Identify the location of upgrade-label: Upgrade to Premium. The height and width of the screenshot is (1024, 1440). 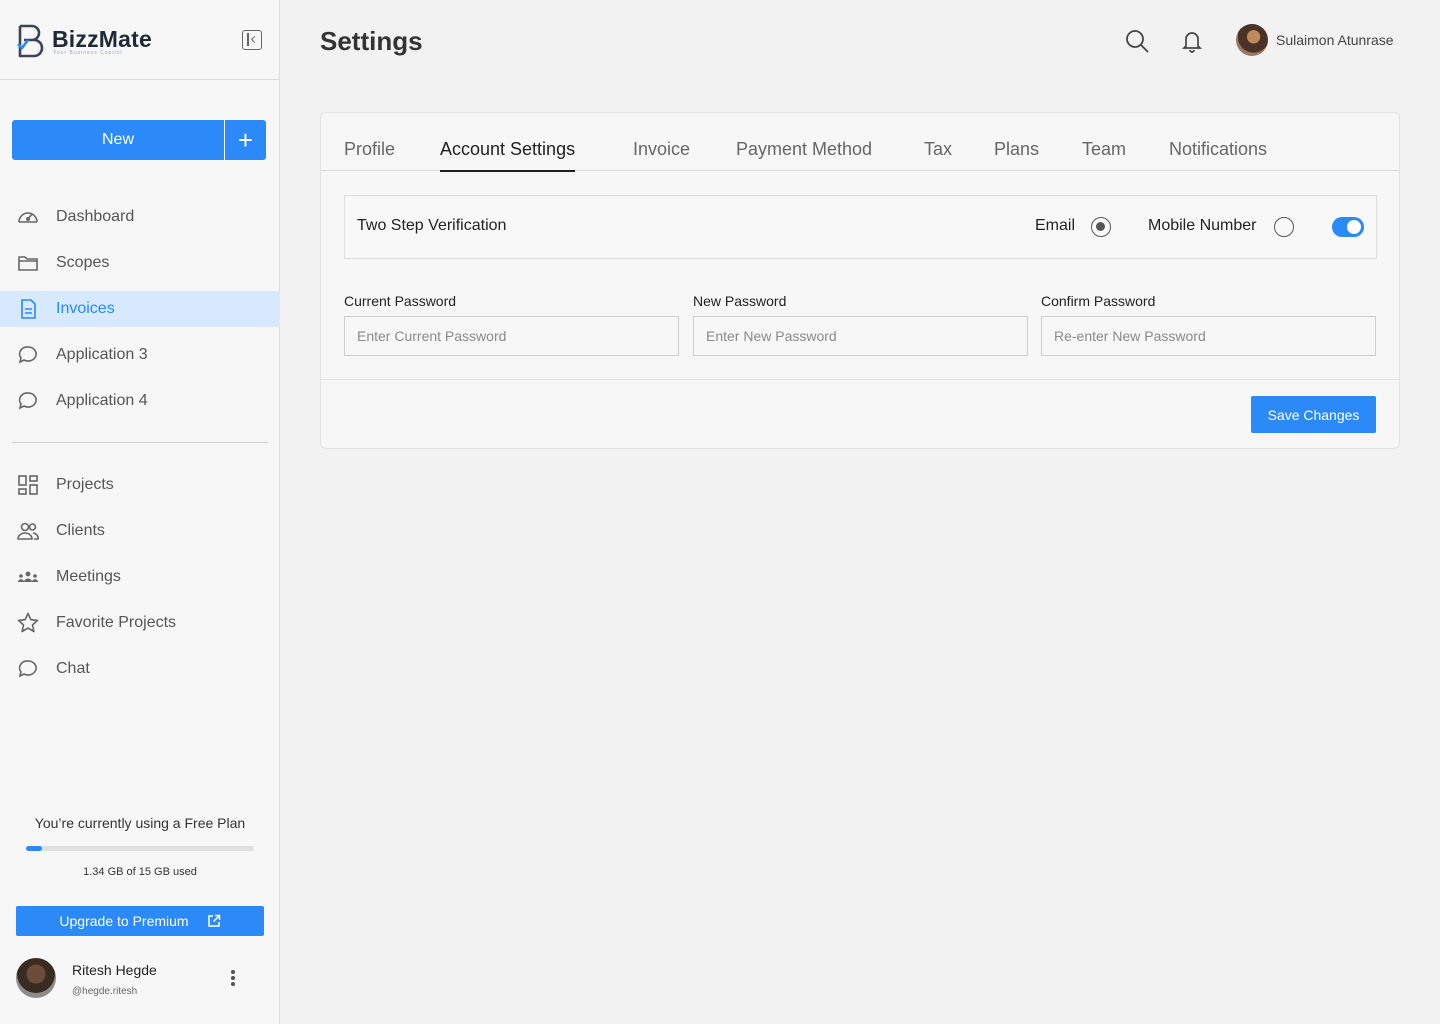
(124, 921).